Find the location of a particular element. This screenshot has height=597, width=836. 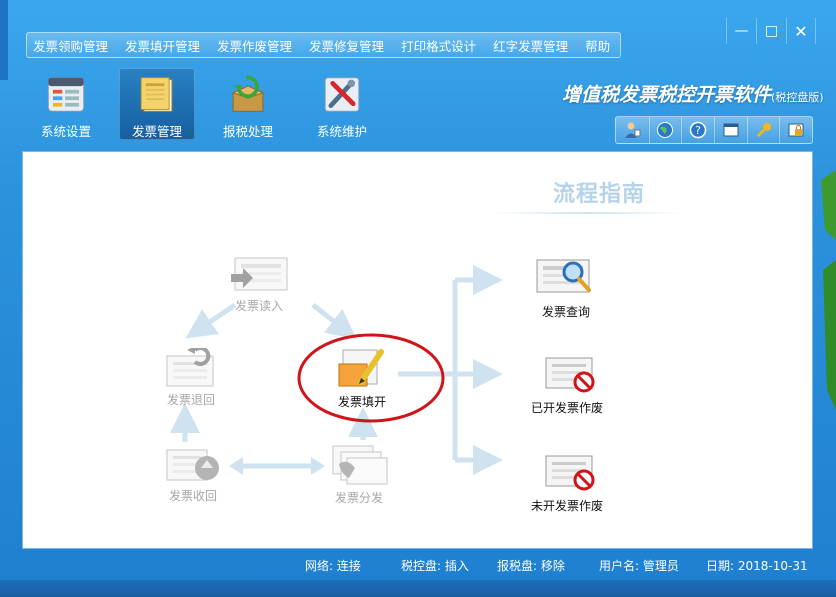

desktop-edge is located at coordinates (4, 40).